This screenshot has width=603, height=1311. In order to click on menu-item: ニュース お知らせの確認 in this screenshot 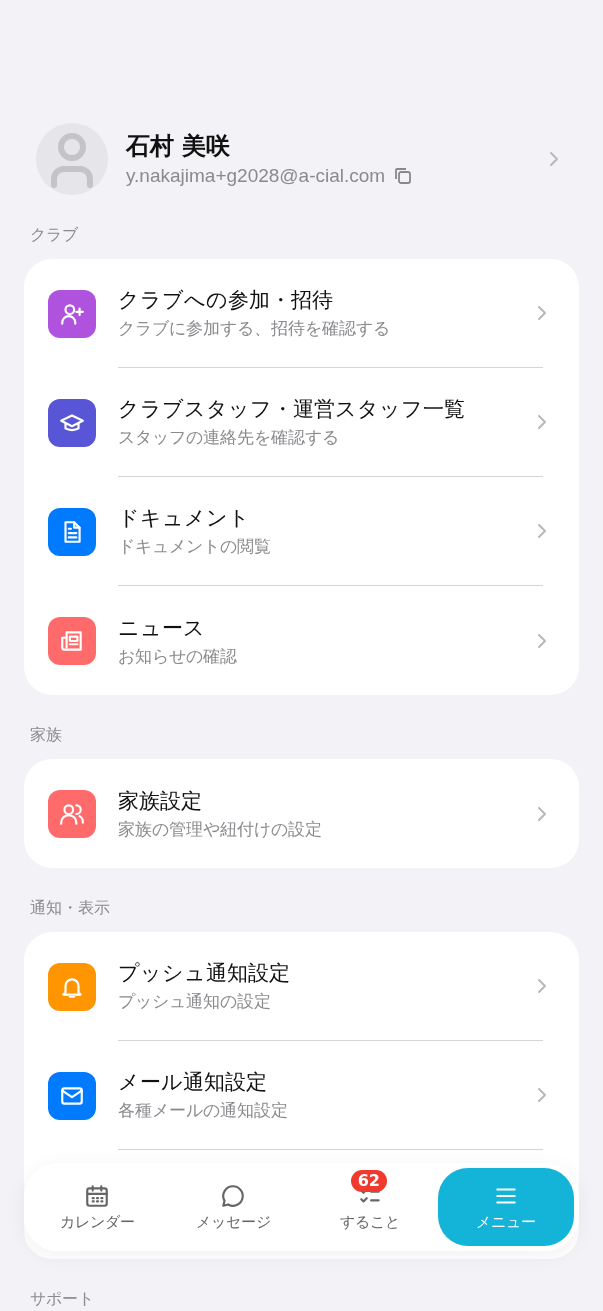, I will do `click(301, 640)`.